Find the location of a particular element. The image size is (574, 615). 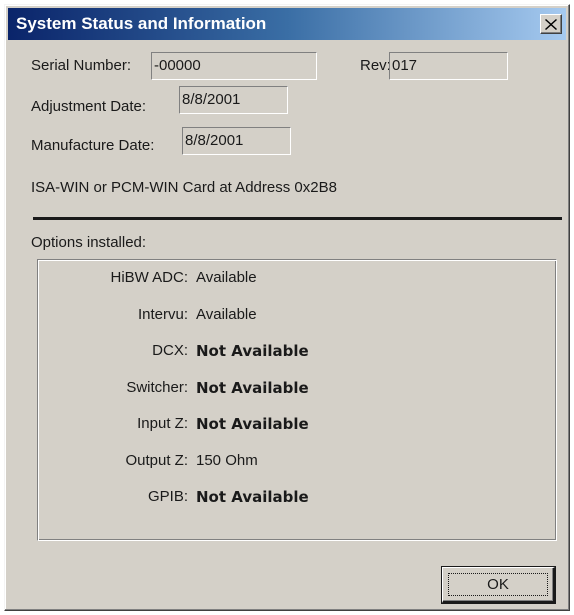

serial-number-label: Serial Number: is located at coordinates (81, 65).